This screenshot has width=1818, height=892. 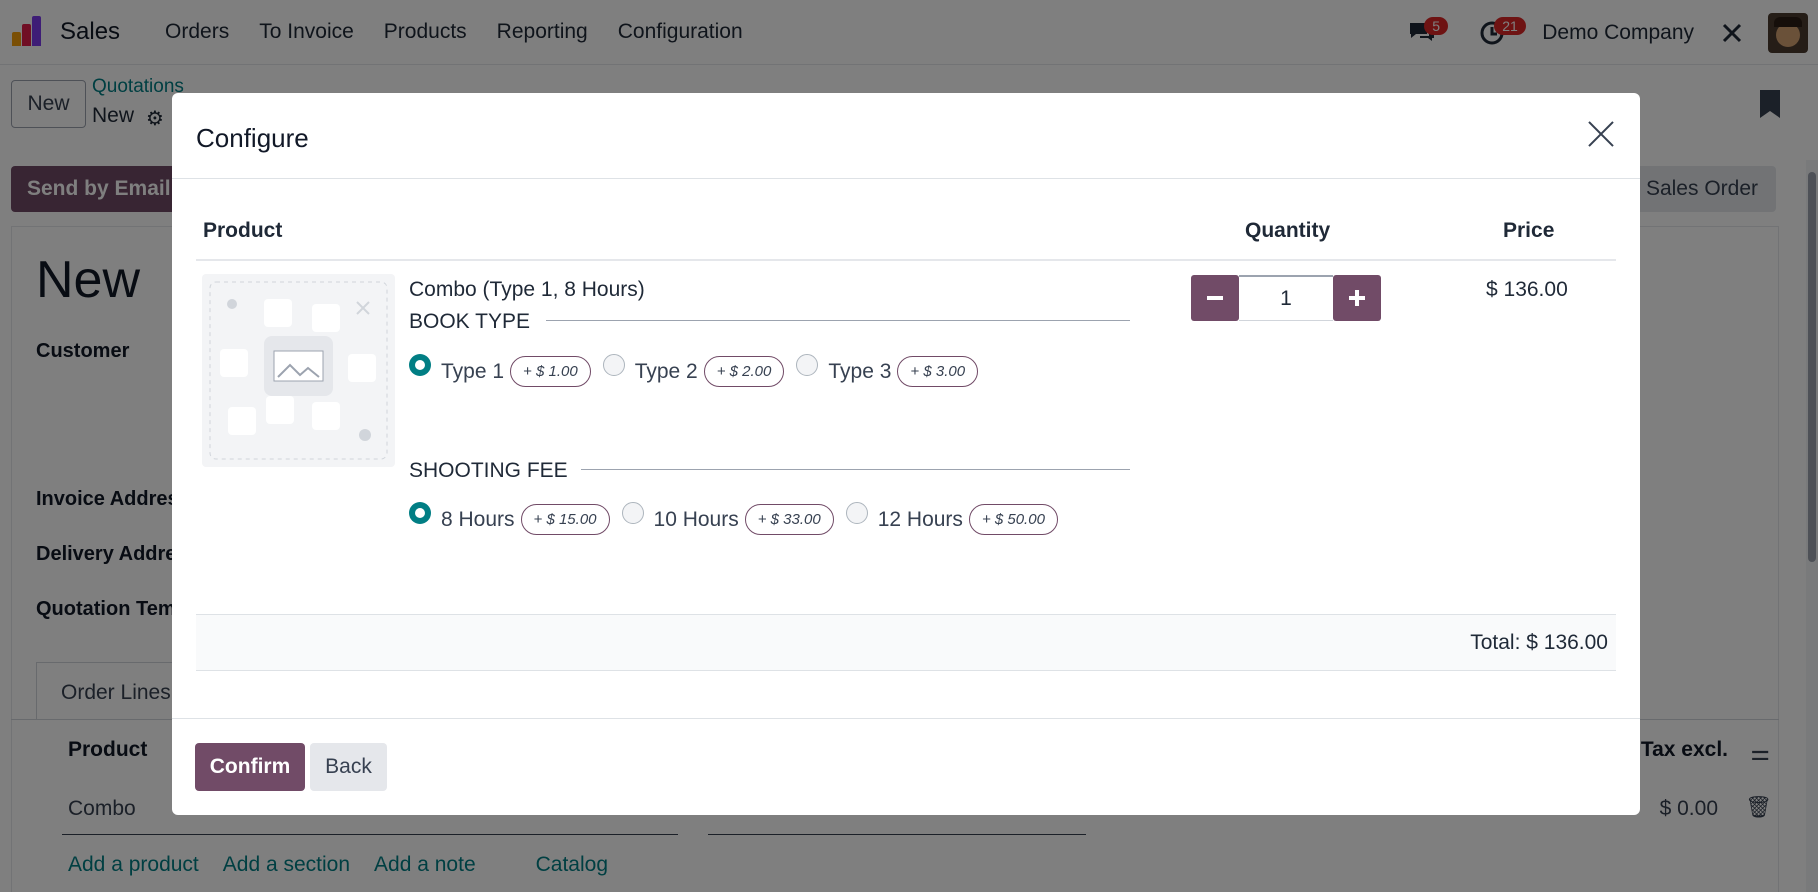 I want to click on close-icon, so click(x=1601, y=134).